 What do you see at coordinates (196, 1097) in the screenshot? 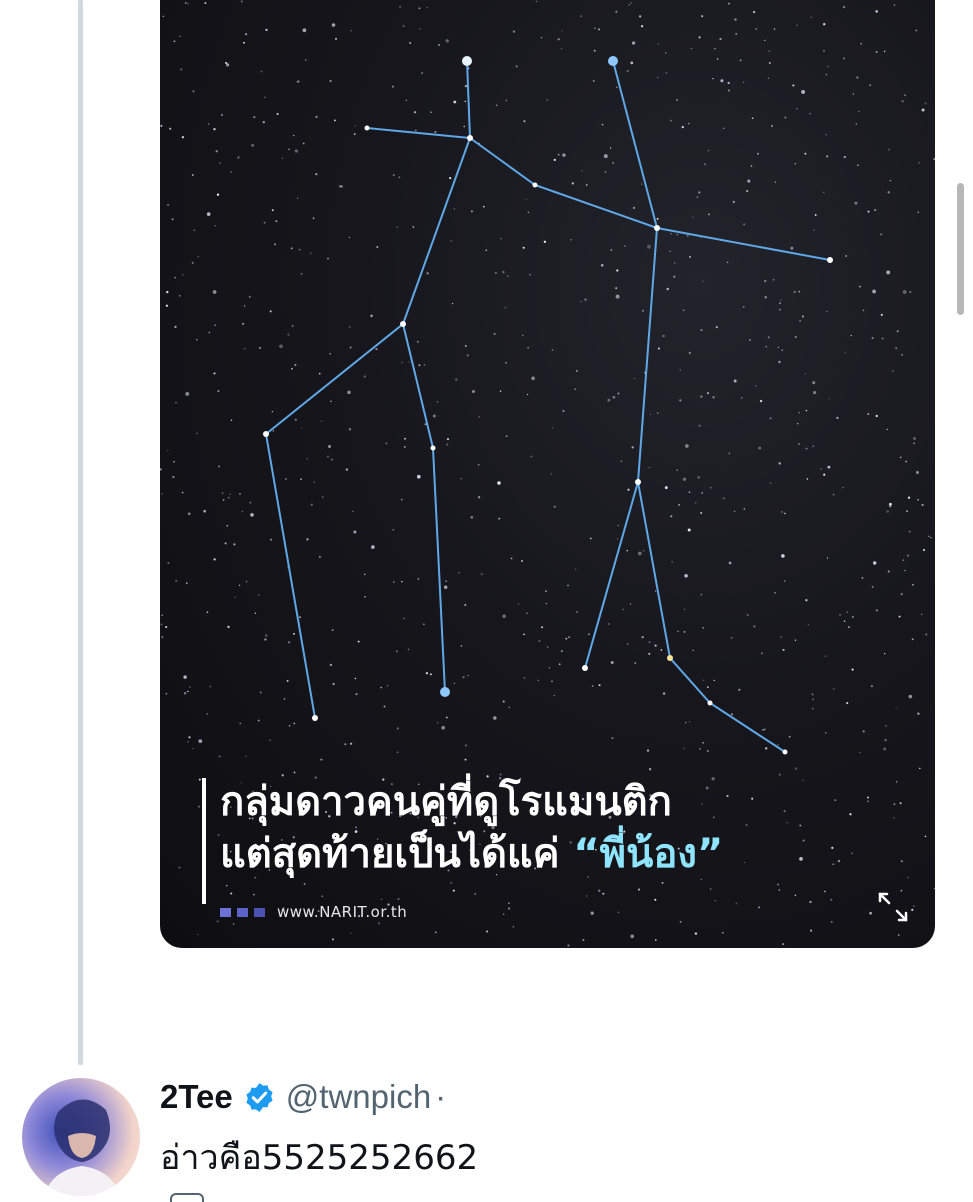
I see `display-name: 2Tee` at bounding box center [196, 1097].